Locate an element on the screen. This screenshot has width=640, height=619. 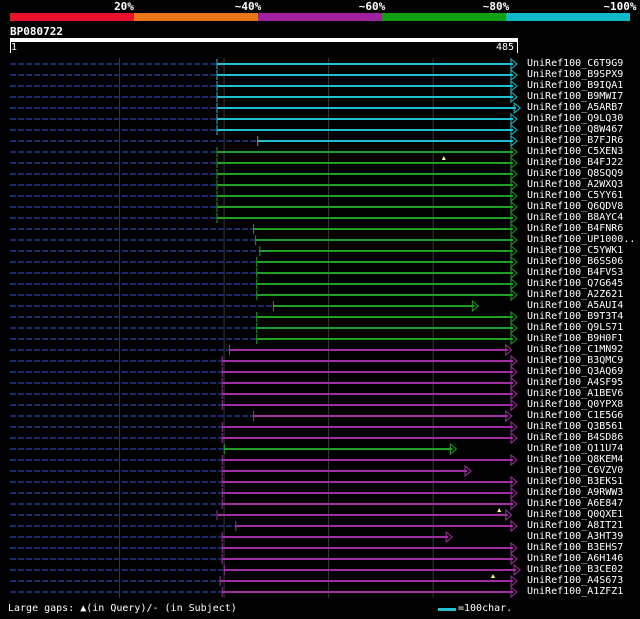
hit-label: UniRef100_B3QMC9 is located at coordinates (575, 360).